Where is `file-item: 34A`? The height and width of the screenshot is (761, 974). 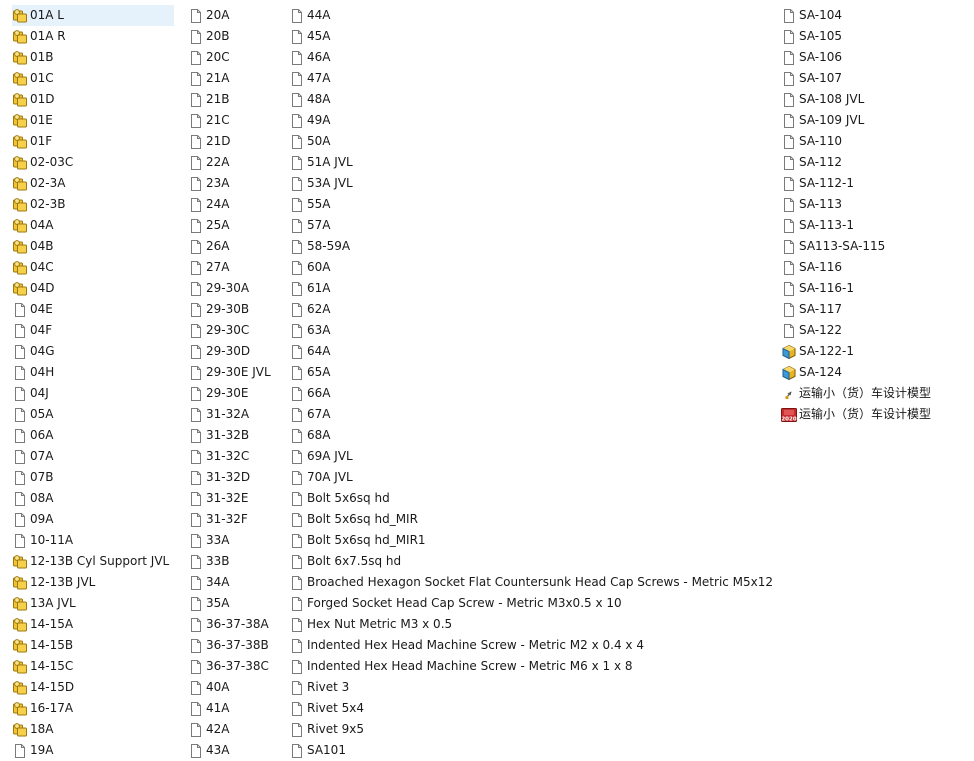
file-item: 34A is located at coordinates (234, 582).